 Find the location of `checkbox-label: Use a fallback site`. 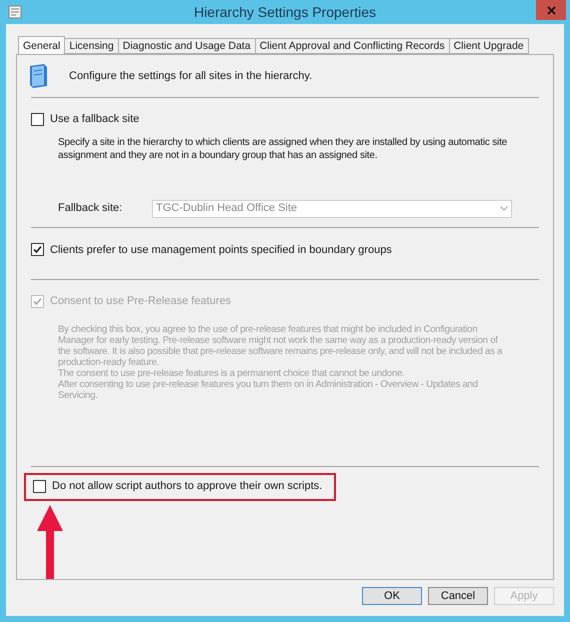

checkbox-label: Use a fallback site is located at coordinates (95, 119).